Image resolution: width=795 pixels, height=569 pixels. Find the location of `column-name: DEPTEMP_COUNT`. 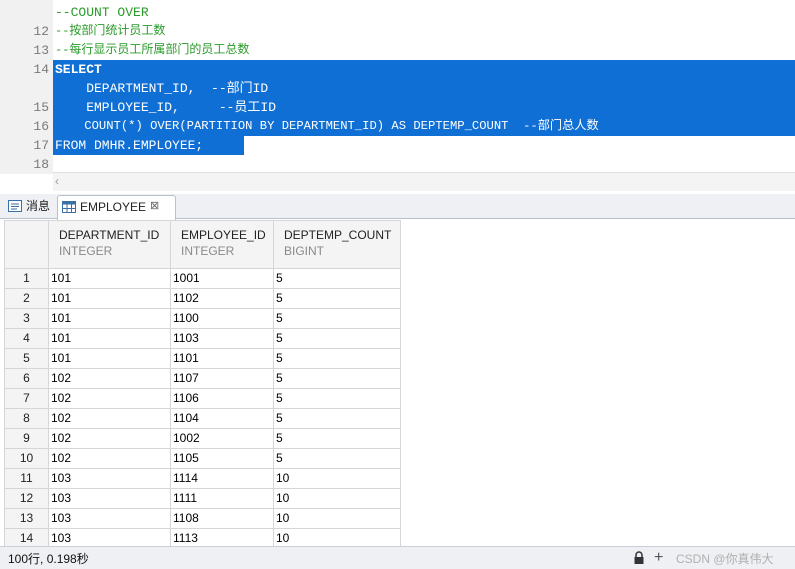

column-name: DEPTEMP_COUNT is located at coordinates (338, 235).